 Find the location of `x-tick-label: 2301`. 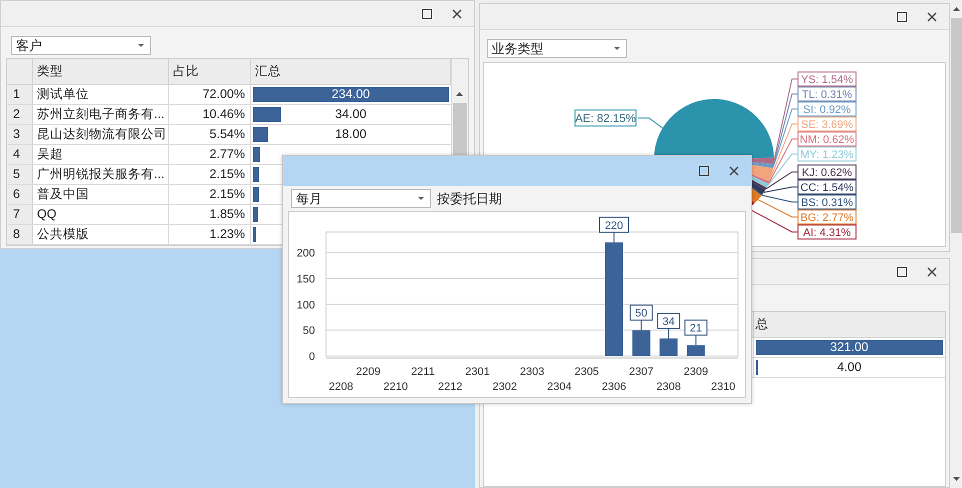

x-tick-label: 2301 is located at coordinates (477, 372).